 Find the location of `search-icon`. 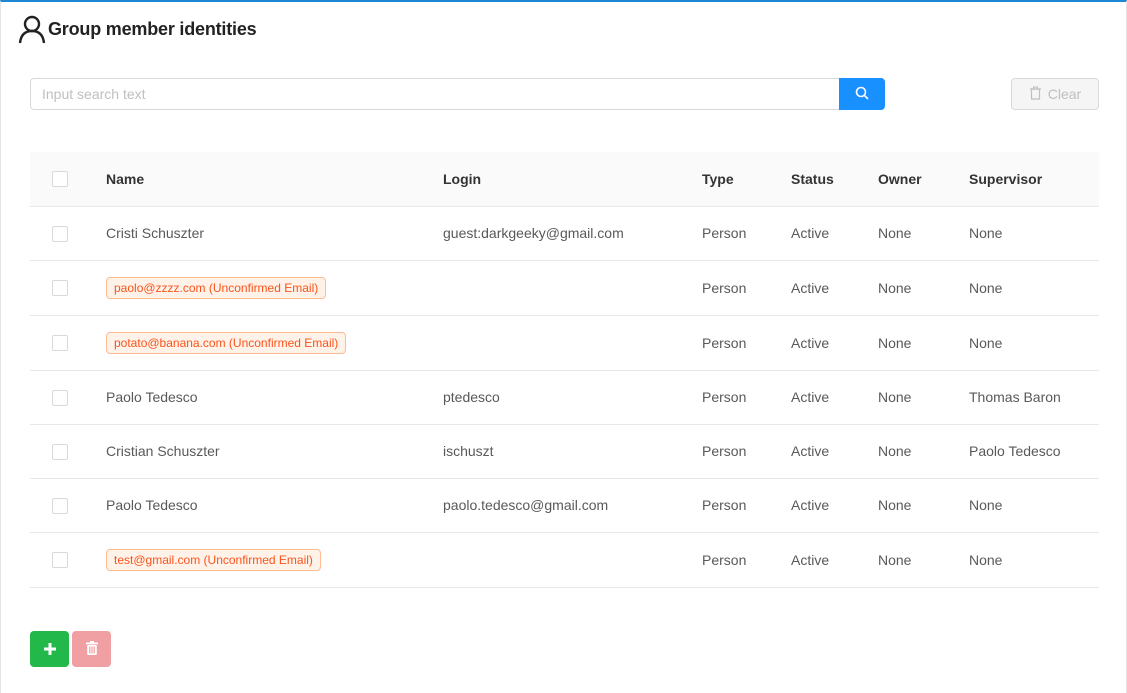

search-icon is located at coordinates (862, 94).